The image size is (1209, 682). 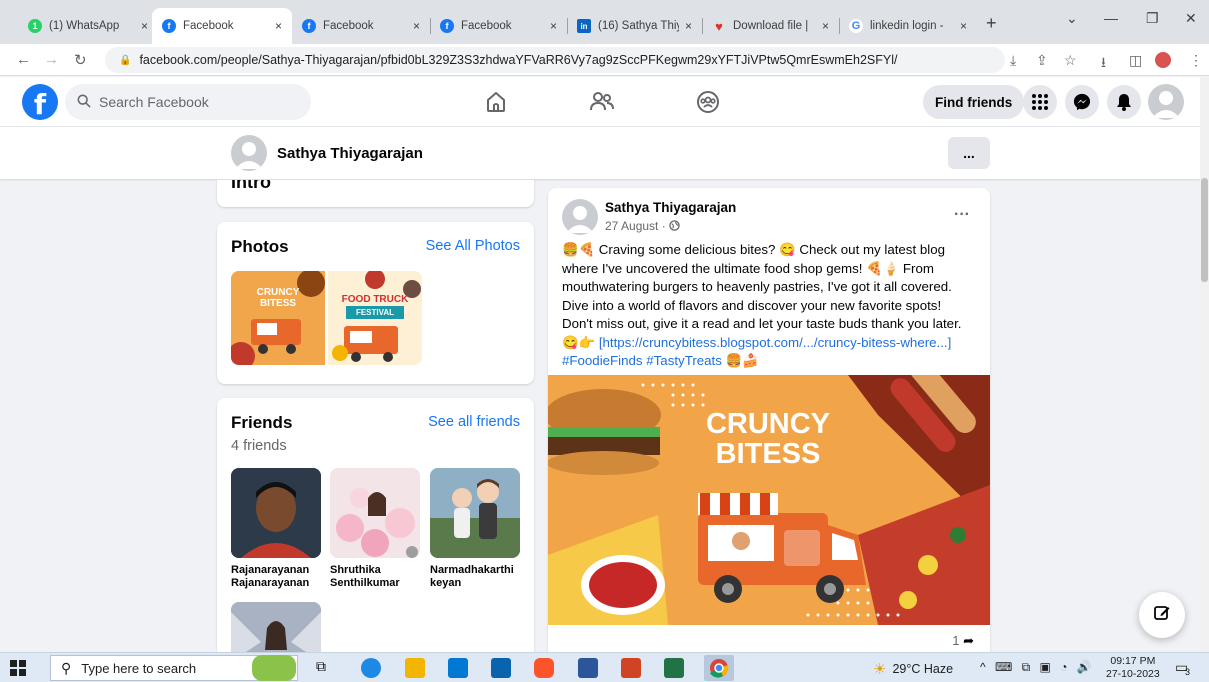 I want to click on browser-menu-icon: ⋮, so click(x=1196, y=60).